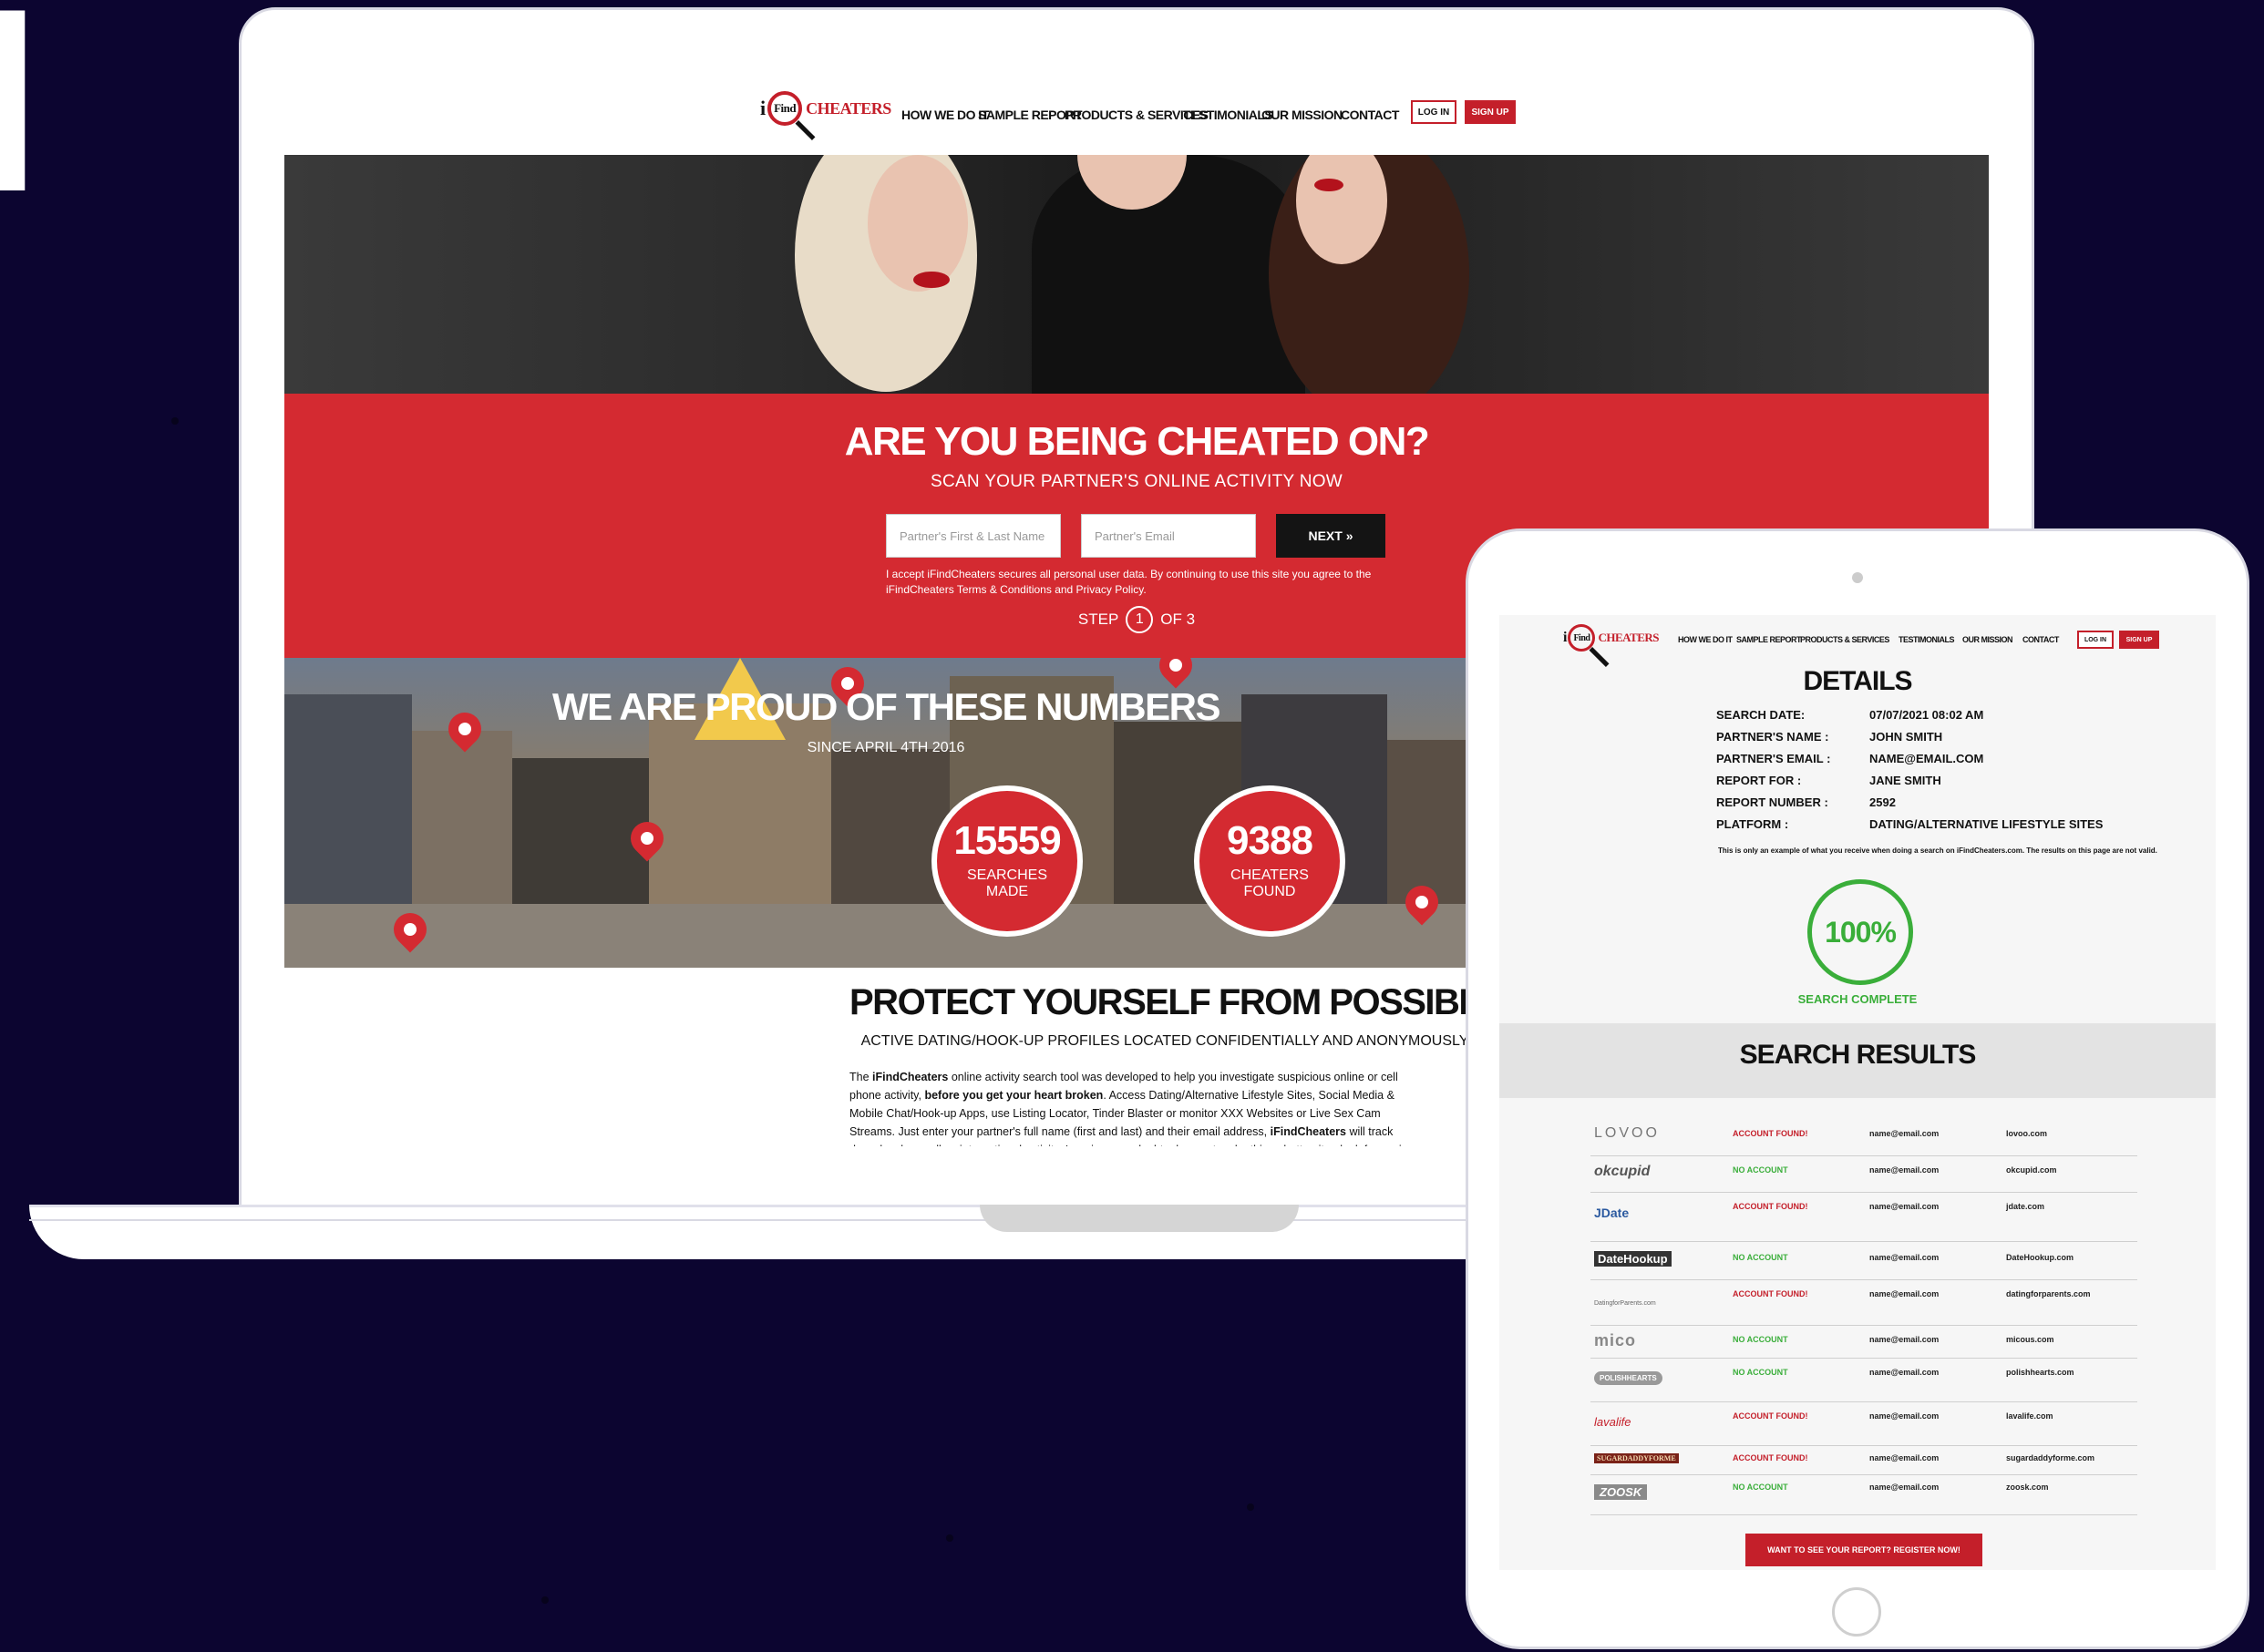  Describe the element at coordinates (1137, 274) in the screenshot. I see `hero-photo` at that location.